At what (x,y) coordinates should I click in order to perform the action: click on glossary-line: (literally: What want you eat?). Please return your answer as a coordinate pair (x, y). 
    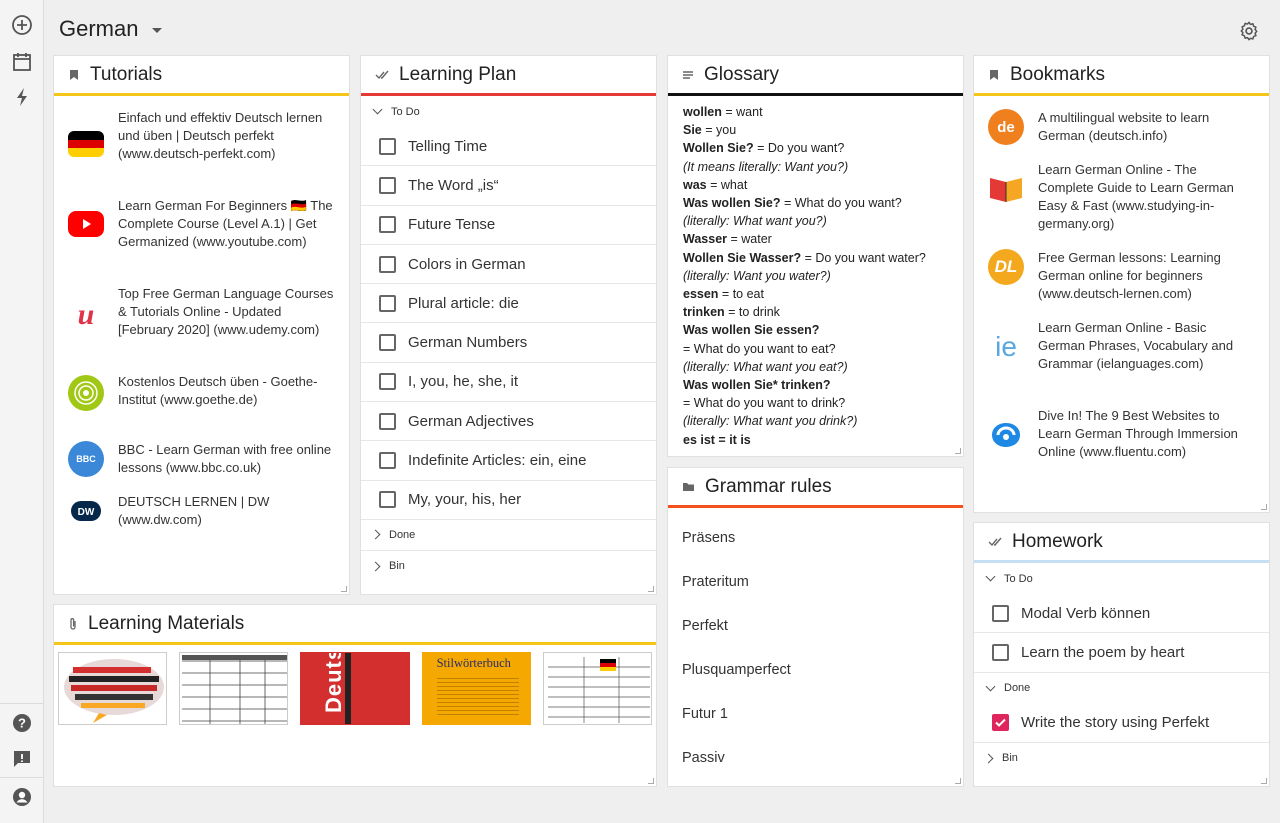
    Looking at the image, I should click on (815, 367).